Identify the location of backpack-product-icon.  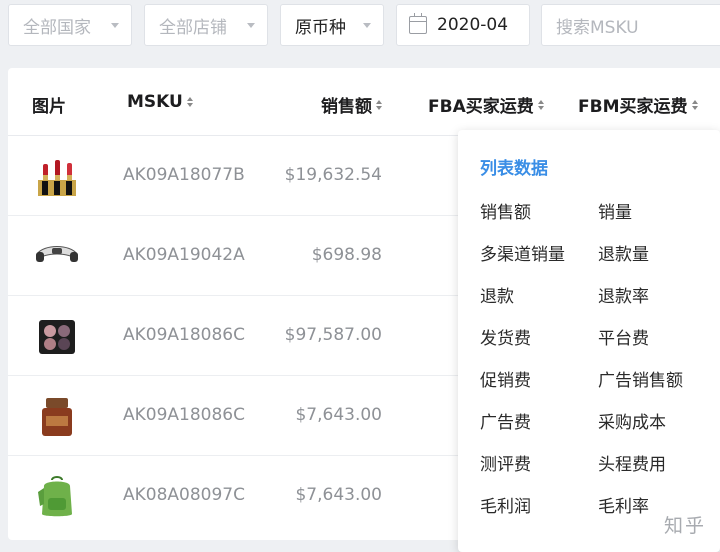
(55, 496).